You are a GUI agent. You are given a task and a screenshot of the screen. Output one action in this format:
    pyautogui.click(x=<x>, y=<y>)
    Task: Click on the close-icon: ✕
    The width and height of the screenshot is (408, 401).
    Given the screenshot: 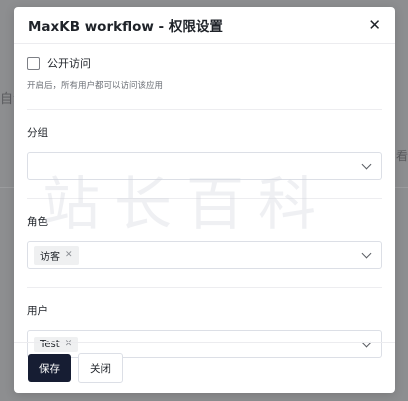 What is the action you would take?
    pyautogui.click(x=374, y=25)
    